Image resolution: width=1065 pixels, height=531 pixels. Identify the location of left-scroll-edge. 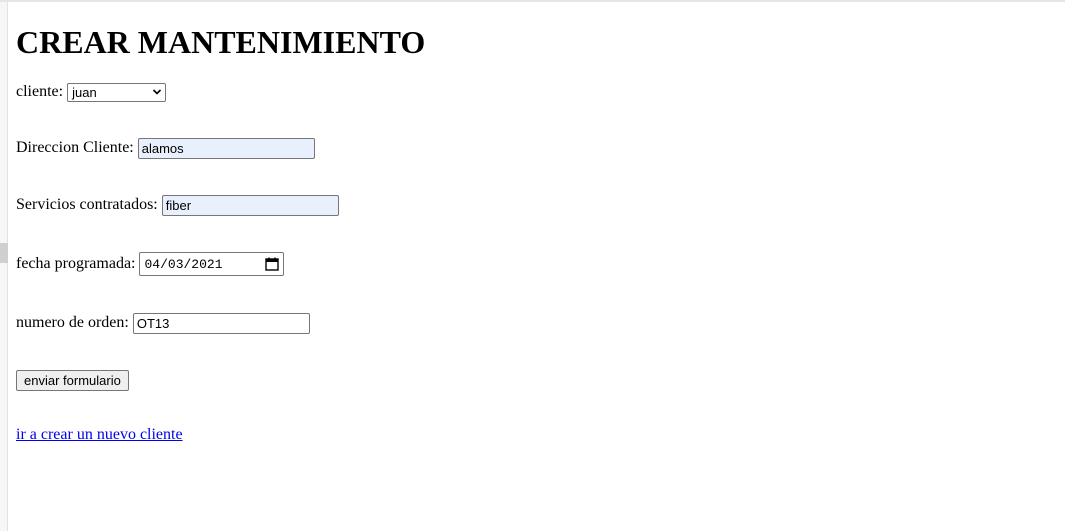
(4, 266).